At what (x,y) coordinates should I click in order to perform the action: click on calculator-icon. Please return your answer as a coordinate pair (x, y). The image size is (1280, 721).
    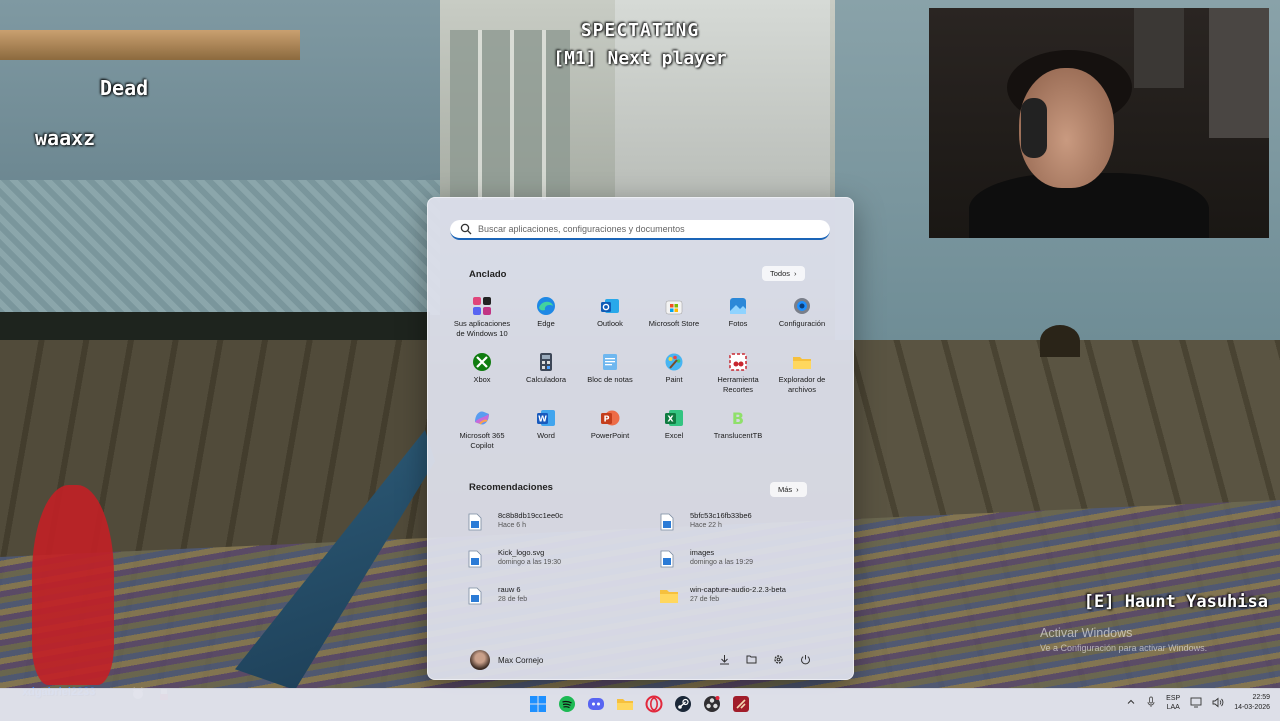
    Looking at the image, I should click on (546, 362).